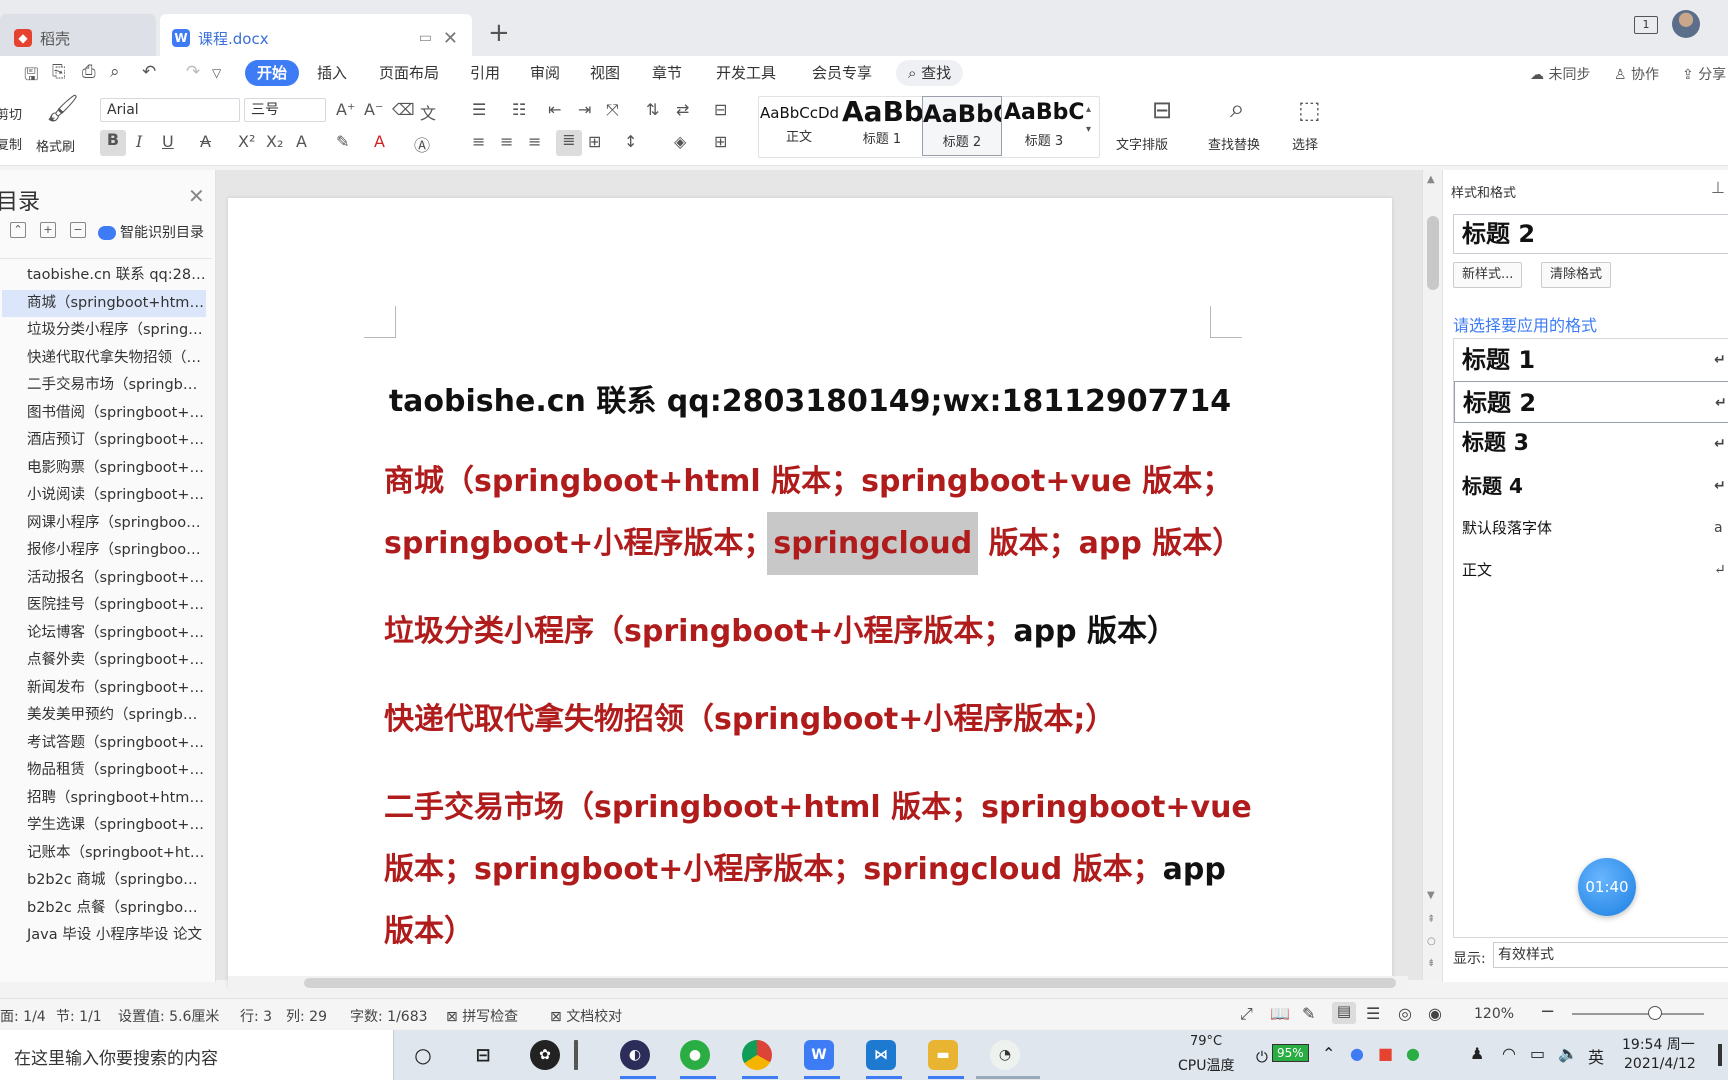 Image resolution: width=1728 pixels, height=1080 pixels. Describe the element at coordinates (584, 109) in the screenshot. I see `increase-indent-icon: ⇥` at that location.